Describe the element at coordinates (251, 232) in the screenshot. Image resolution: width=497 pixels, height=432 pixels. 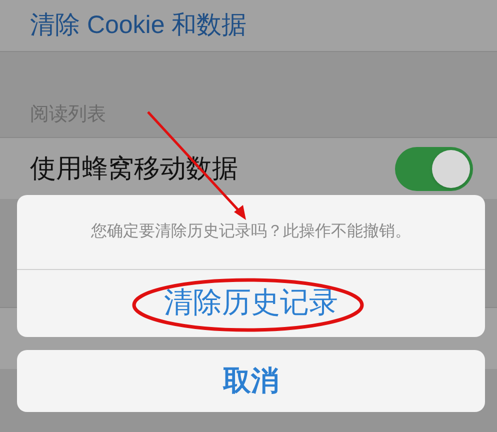
I see `confirm-message: 您确定要清除历史记录吗？此操作不能撤销。` at that location.